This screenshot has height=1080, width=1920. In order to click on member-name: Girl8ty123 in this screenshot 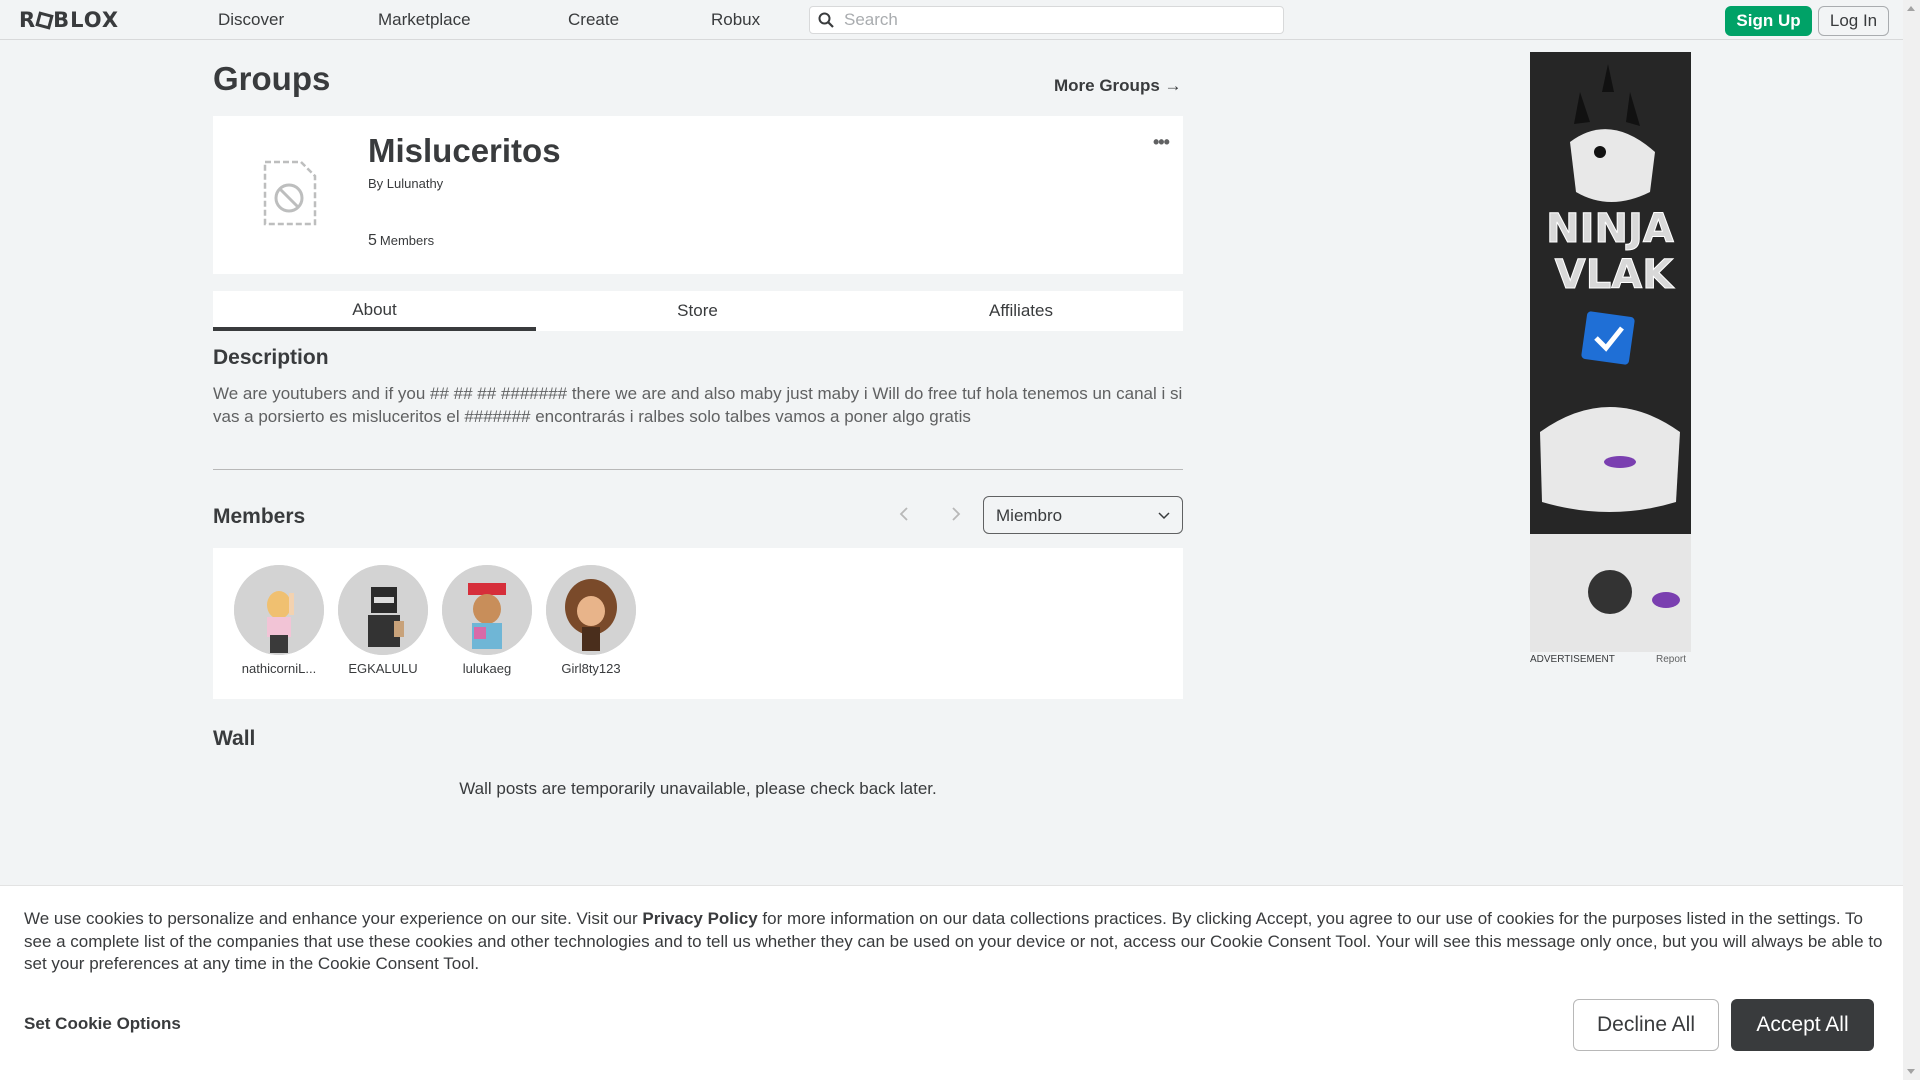, I will do `click(591, 668)`.